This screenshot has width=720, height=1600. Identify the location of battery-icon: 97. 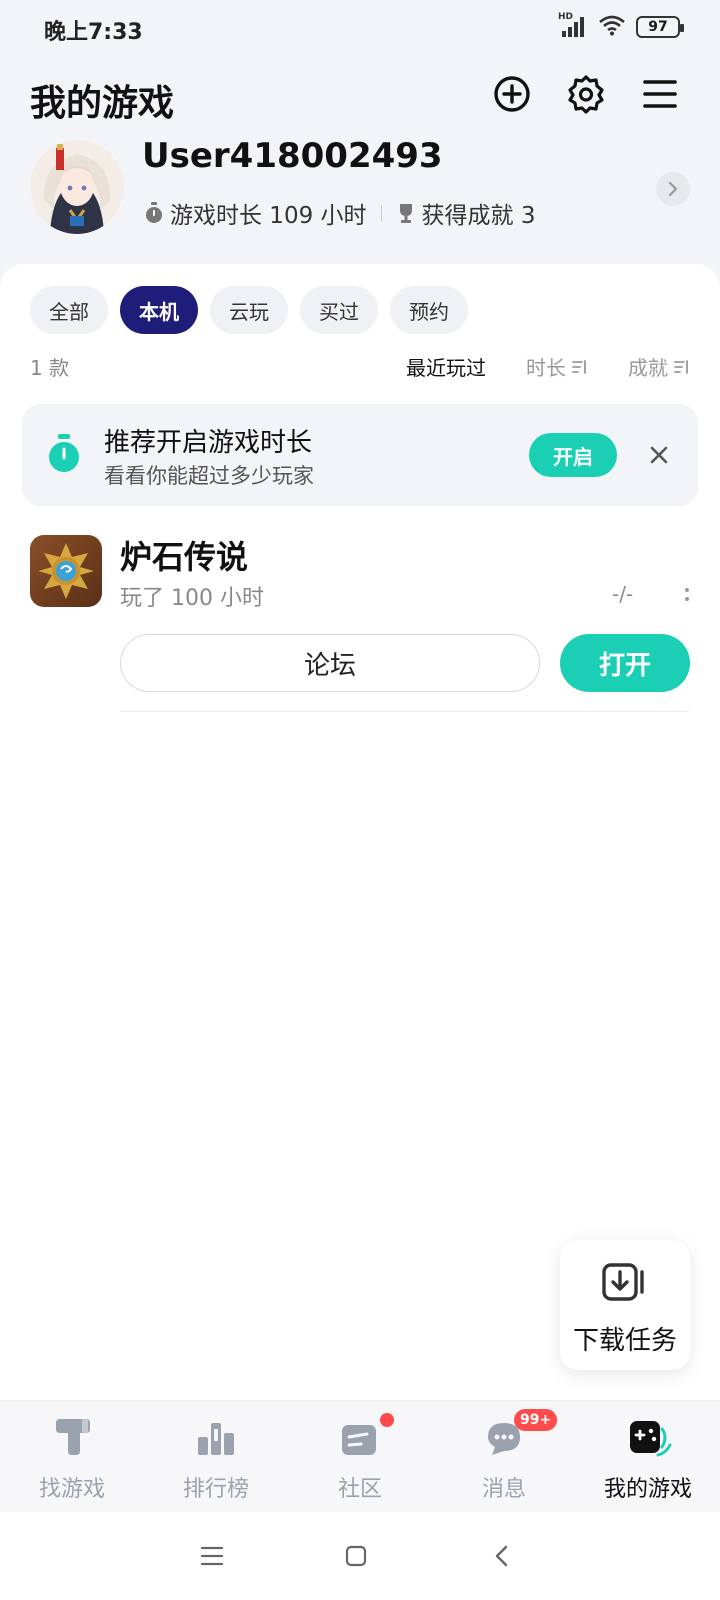
(660, 27).